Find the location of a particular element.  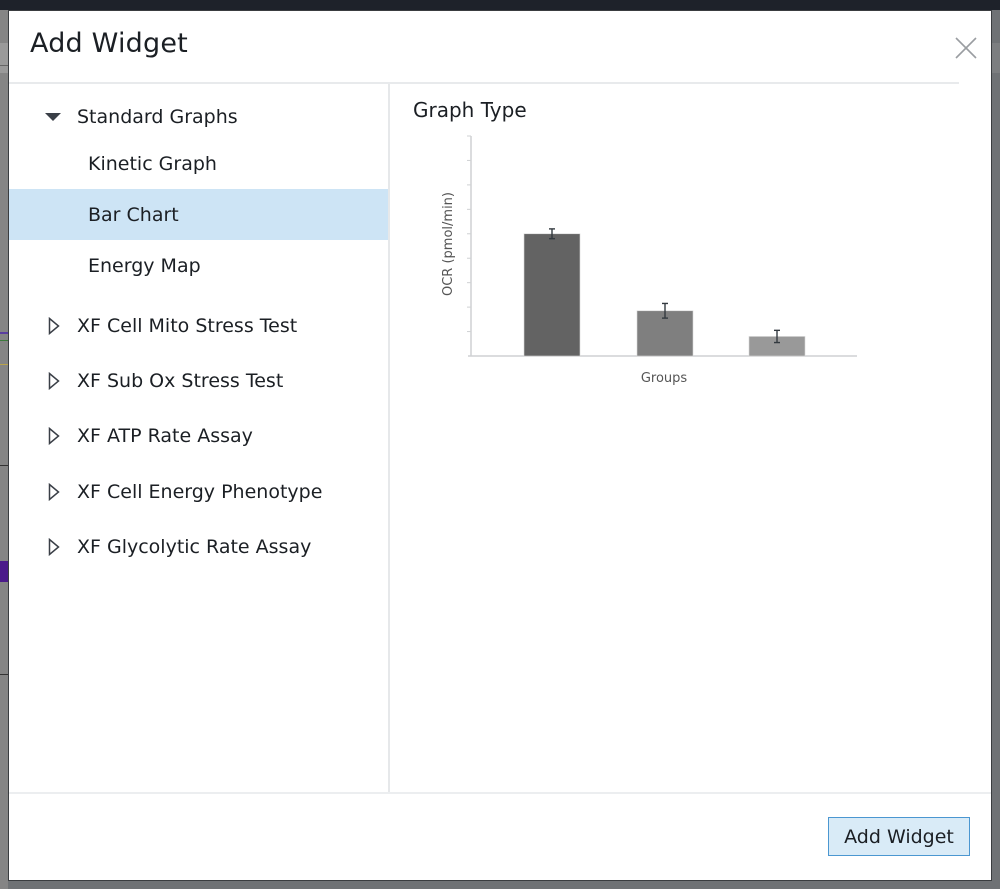

tree-group-label: XF Glycolytic Rate Assay is located at coordinates (194, 546).